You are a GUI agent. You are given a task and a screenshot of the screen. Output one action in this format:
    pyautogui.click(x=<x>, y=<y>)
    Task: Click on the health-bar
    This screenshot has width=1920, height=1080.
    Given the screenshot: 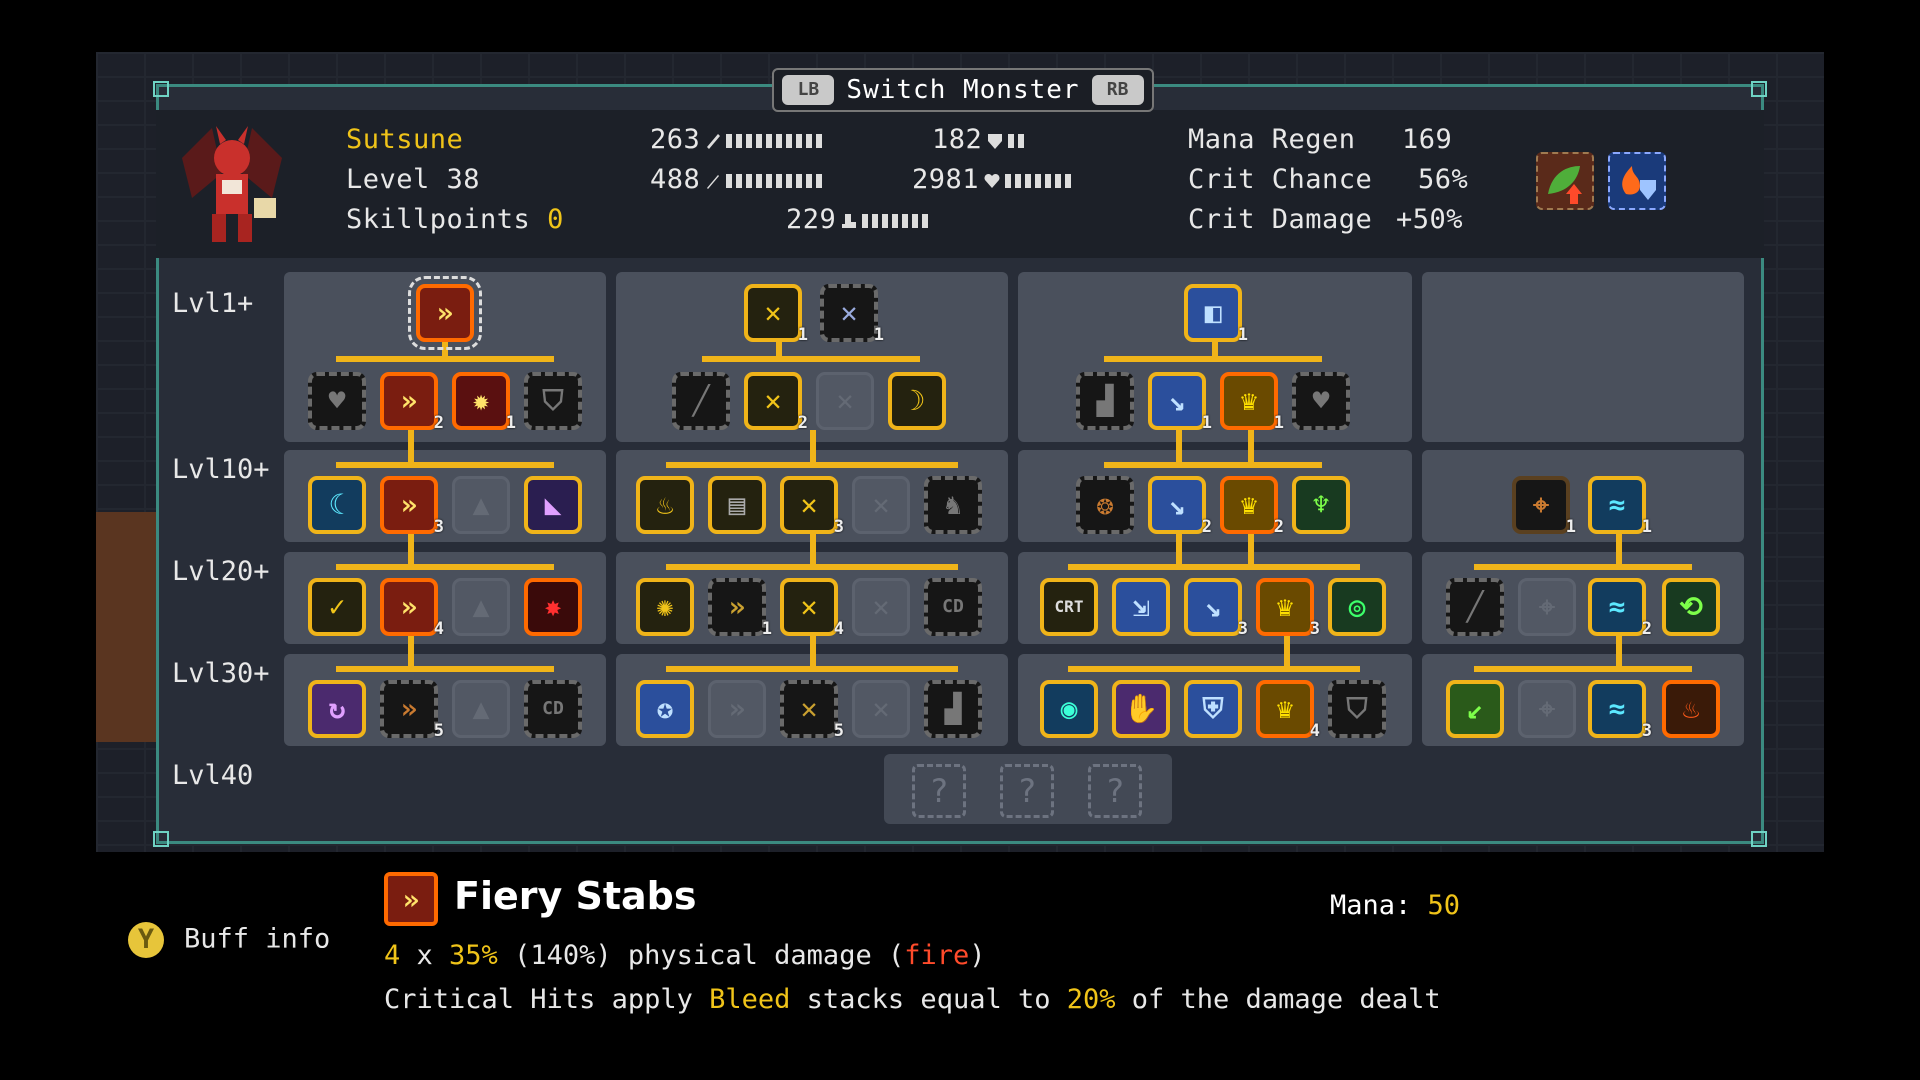 What is the action you would take?
    pyautogui.click(x=1040, y=180)
    